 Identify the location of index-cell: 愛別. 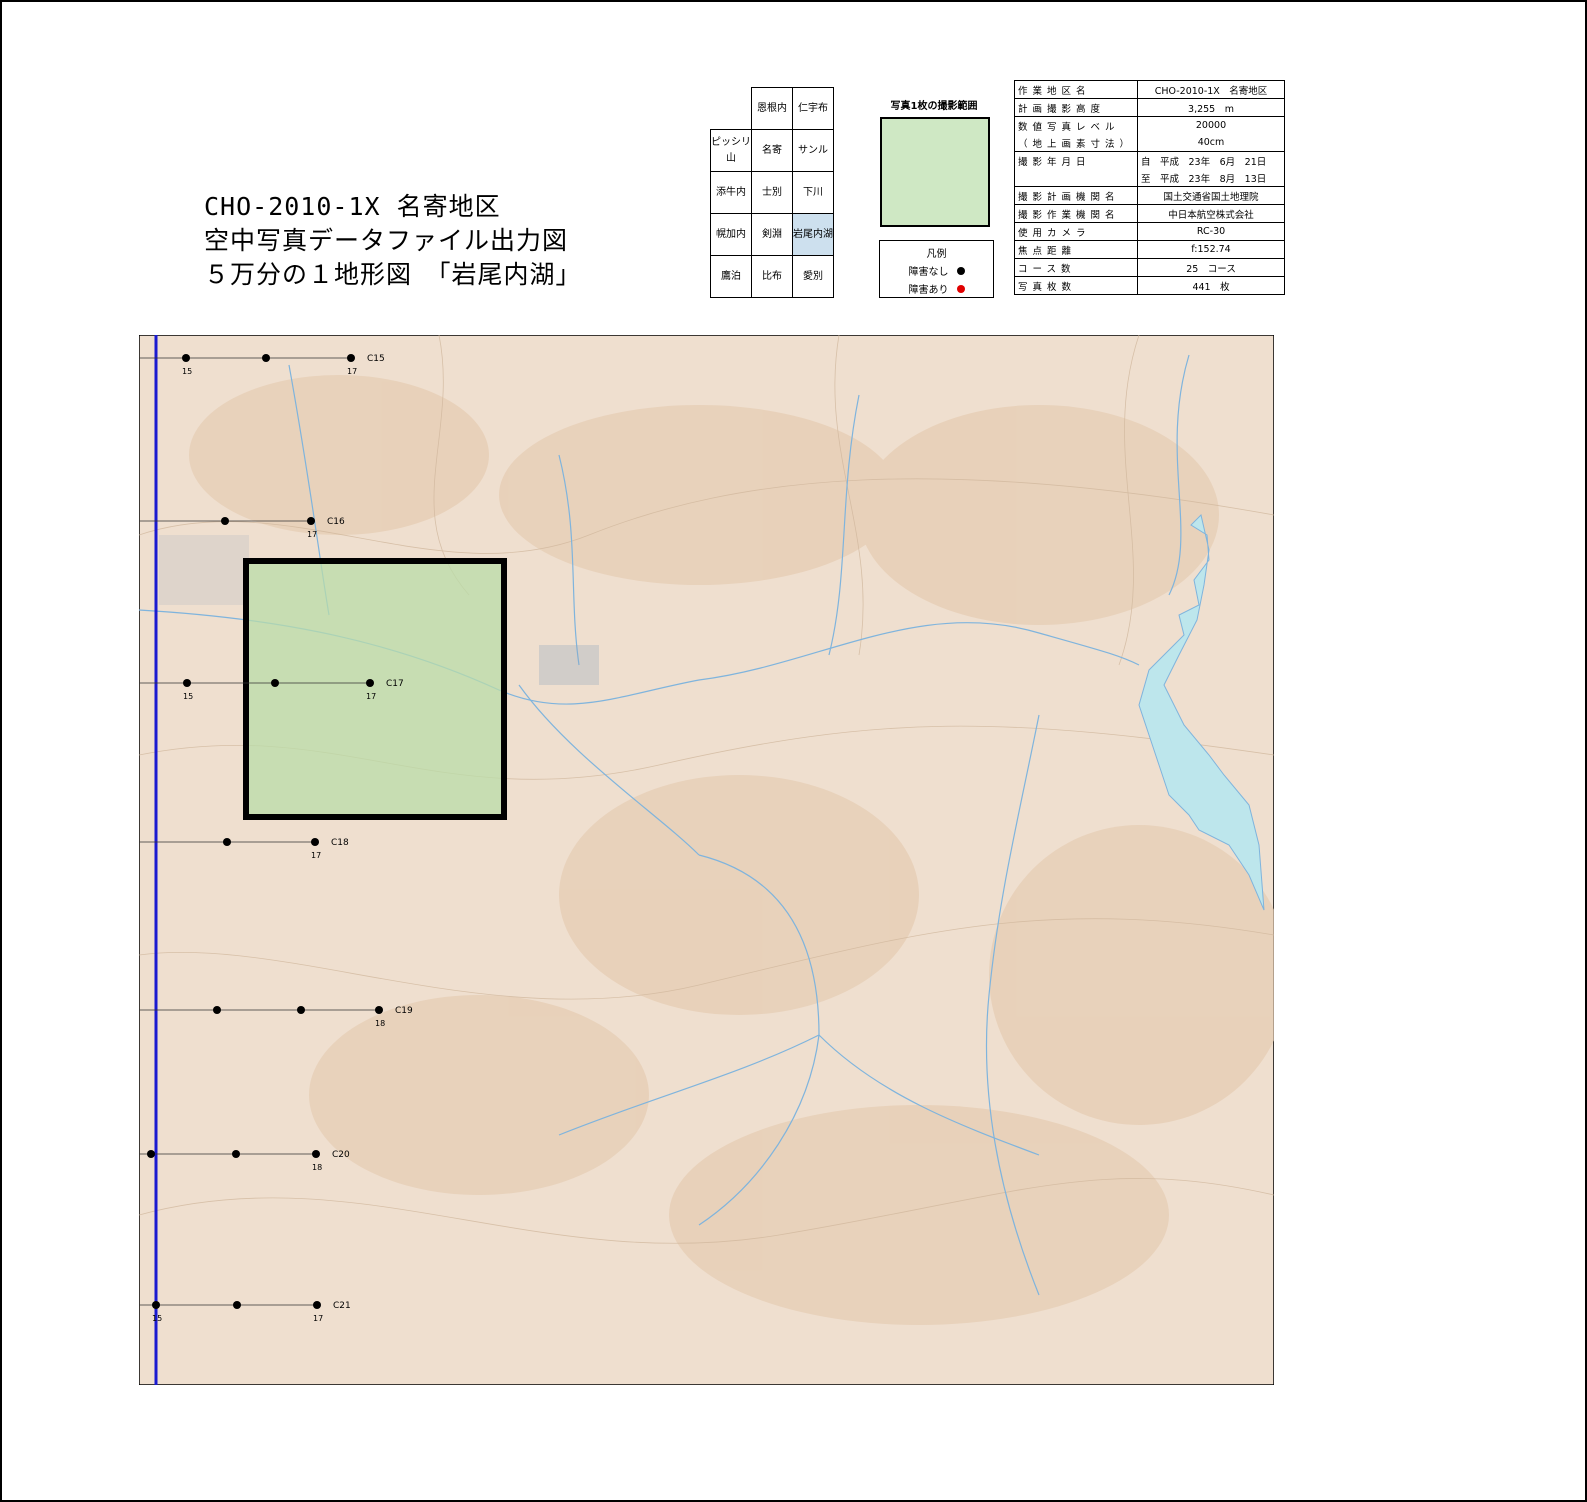
(813, 276).